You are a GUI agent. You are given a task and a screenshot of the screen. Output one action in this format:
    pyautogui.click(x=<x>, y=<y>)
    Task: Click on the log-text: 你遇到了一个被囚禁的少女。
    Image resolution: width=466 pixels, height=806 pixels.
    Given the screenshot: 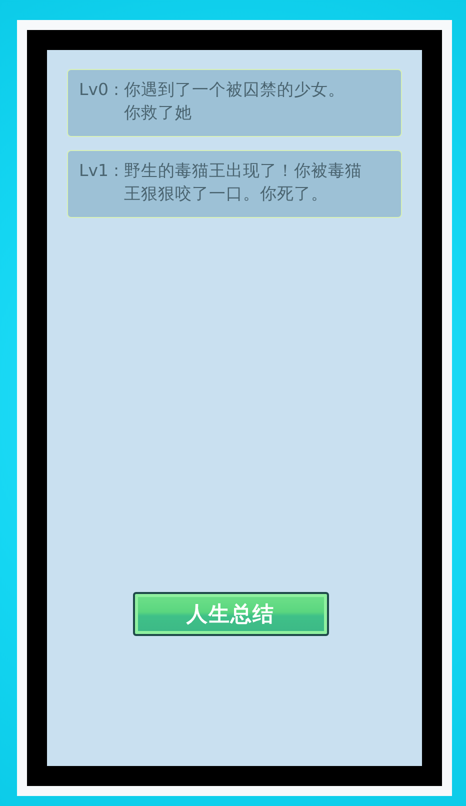 What is the action you would take?
    pyautogui.click(x=235, y=90)
    